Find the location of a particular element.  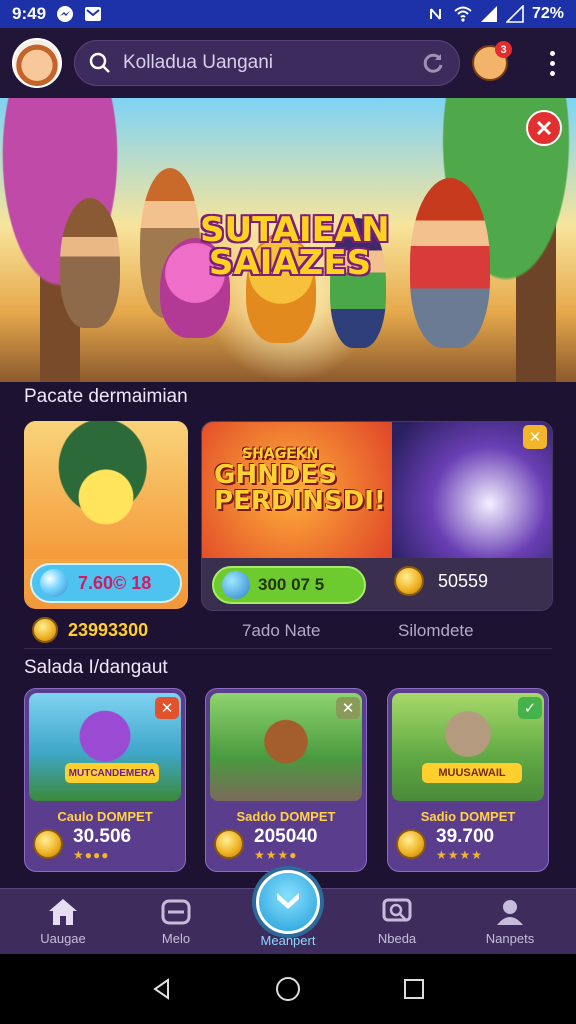

coin-total: 23993300 is located at coordinates (90, 630).